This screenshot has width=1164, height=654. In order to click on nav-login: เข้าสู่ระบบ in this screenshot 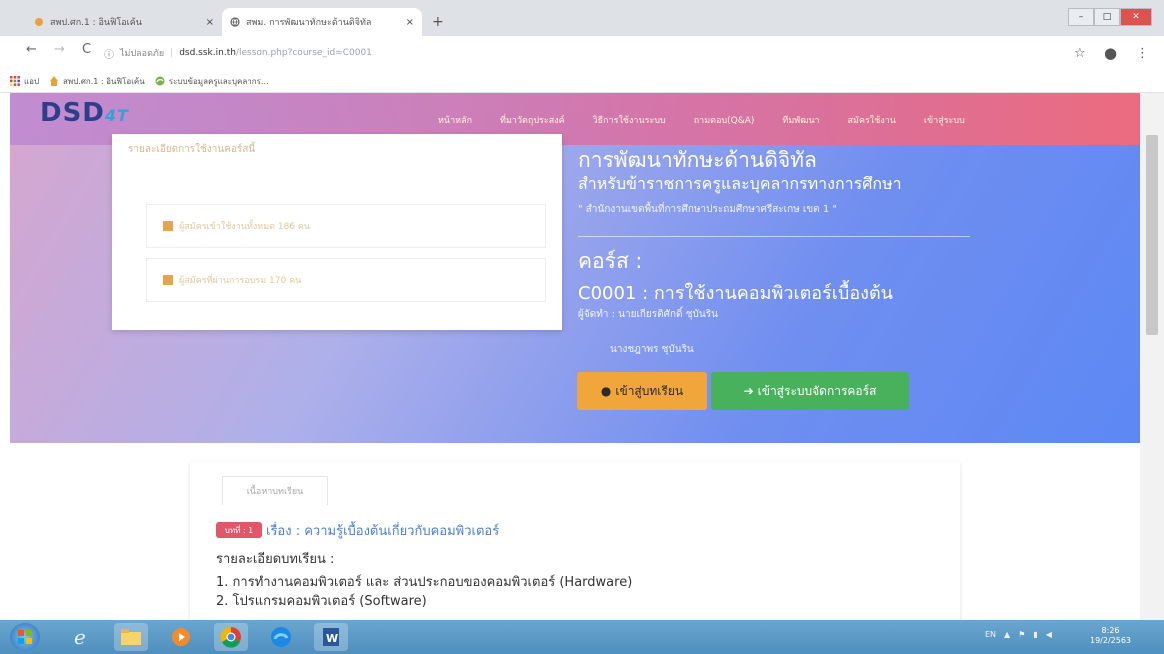, I will do `click(944, 120)`.